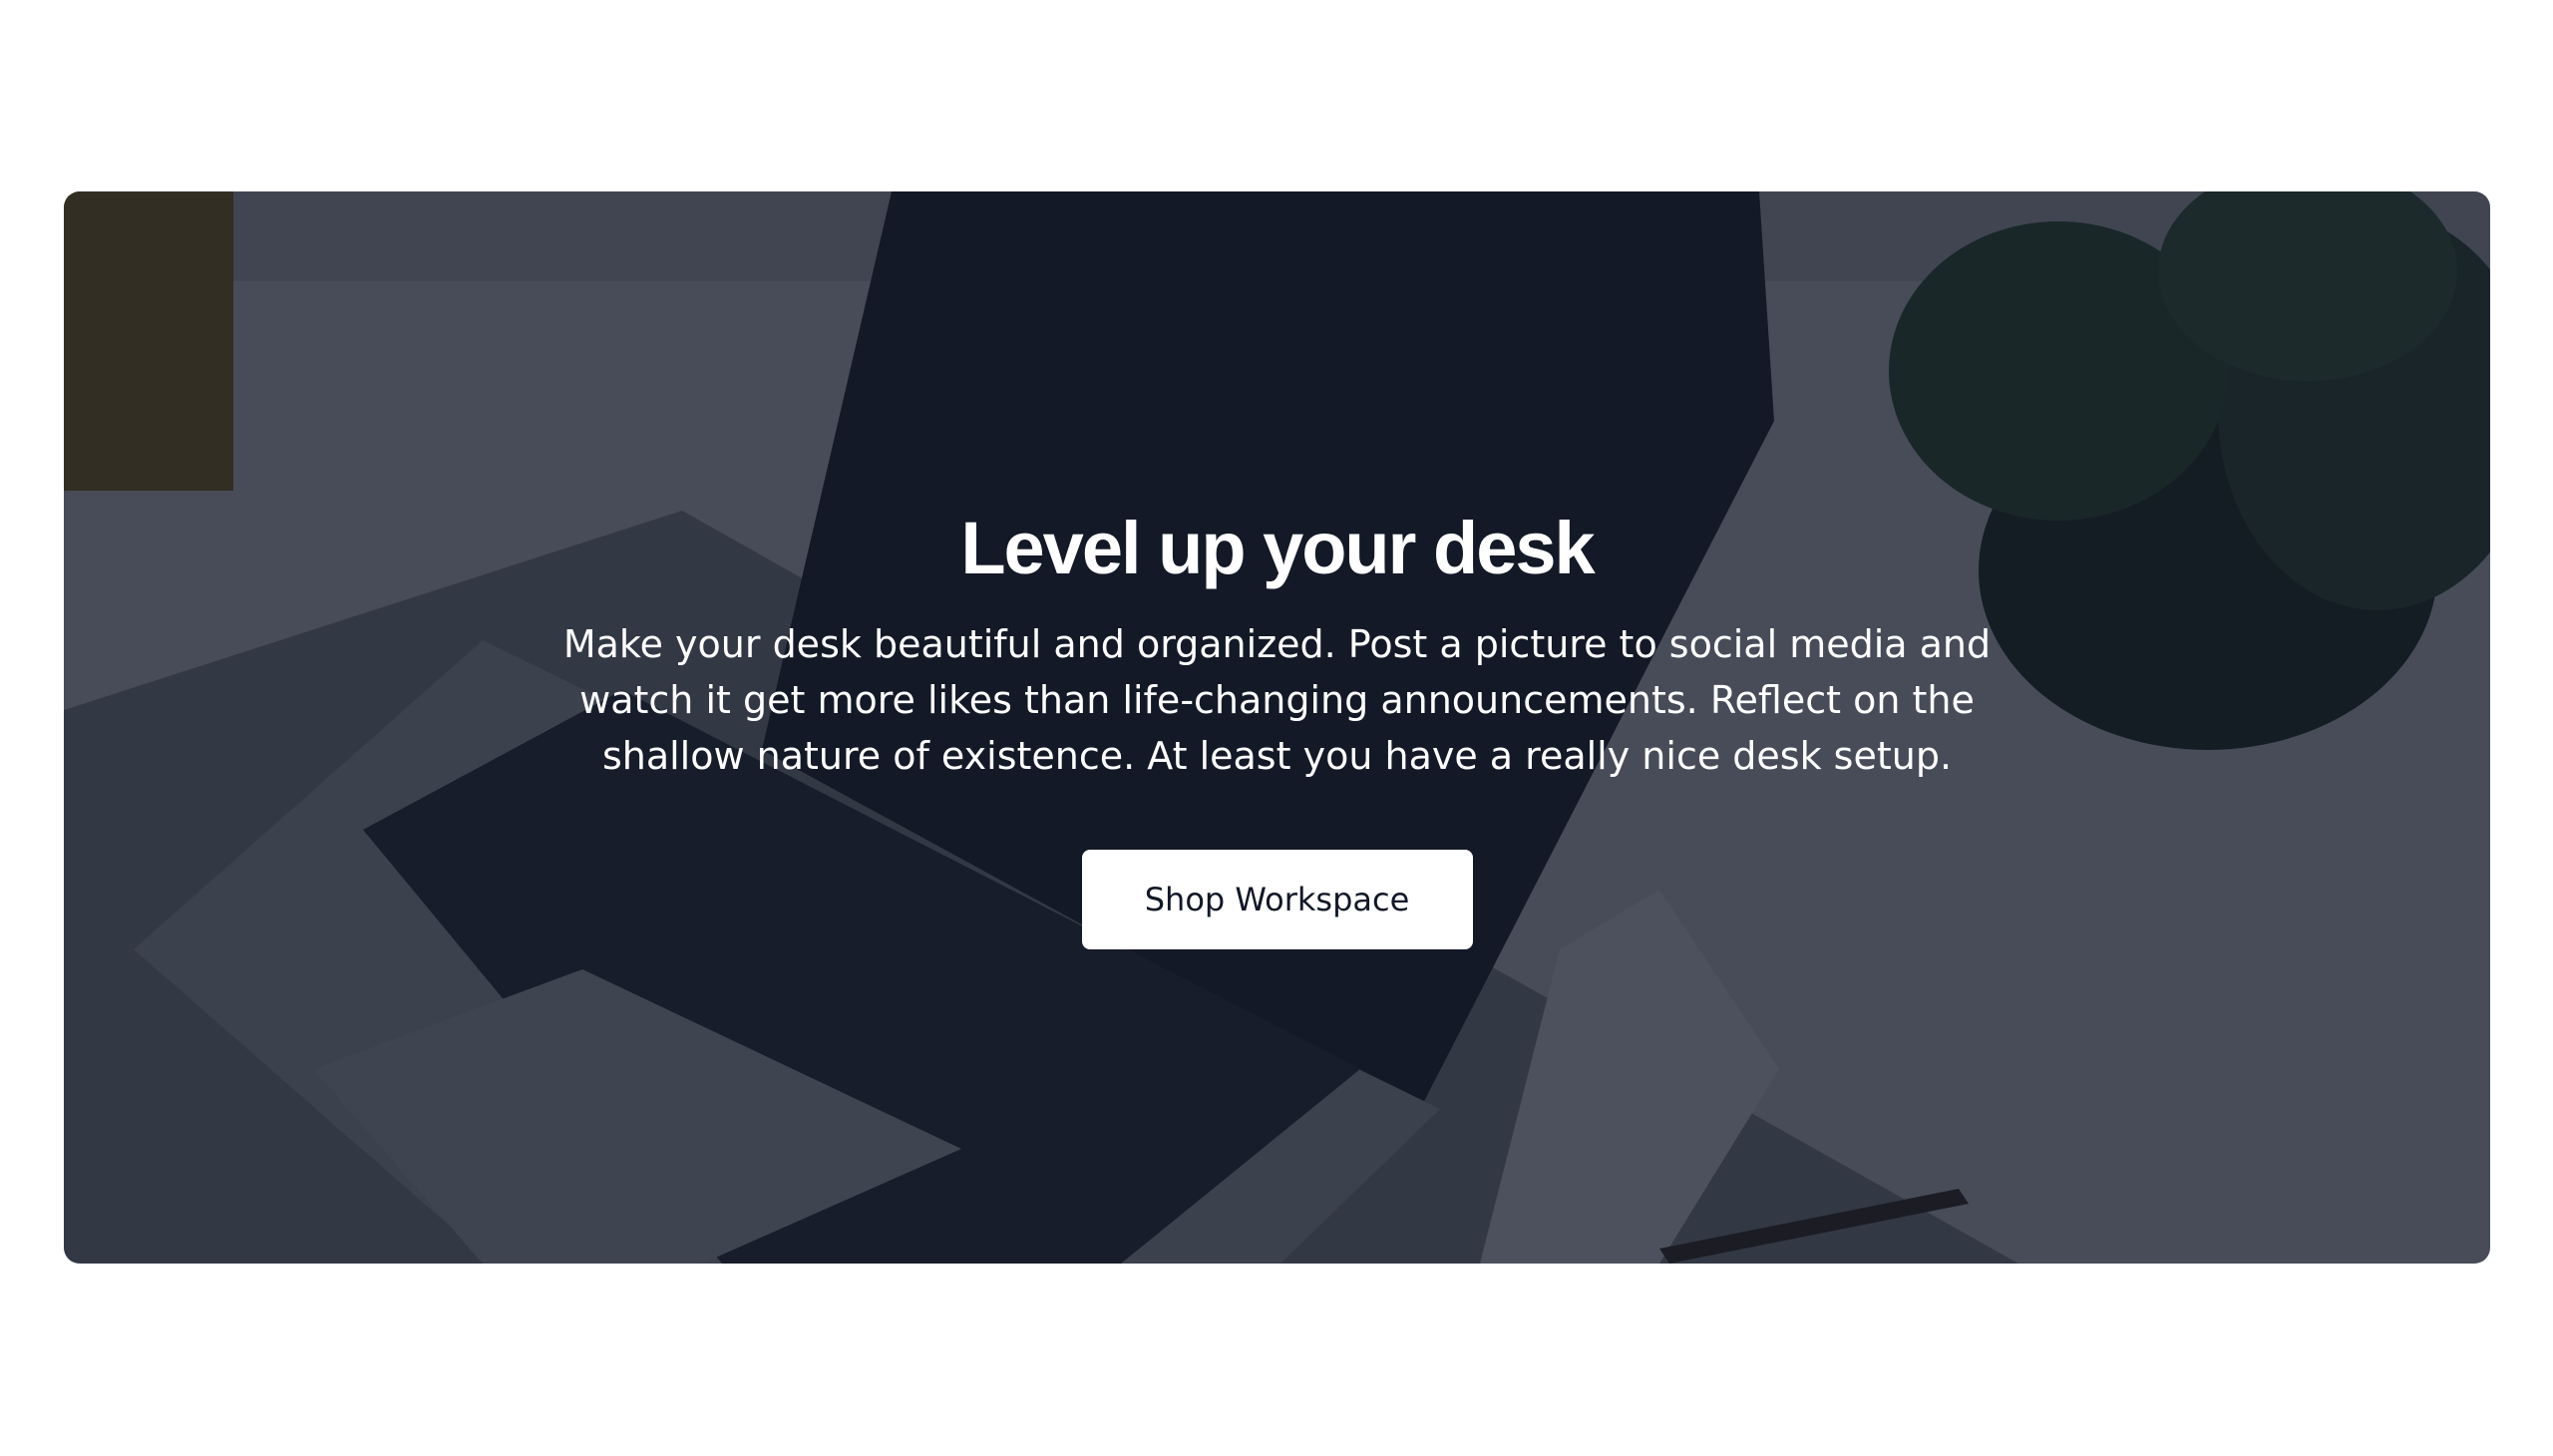  Describe the element at coordinates (1277, 900) in the screenshot. I see `shop-workspace-button: Shop Workspace` at that location.